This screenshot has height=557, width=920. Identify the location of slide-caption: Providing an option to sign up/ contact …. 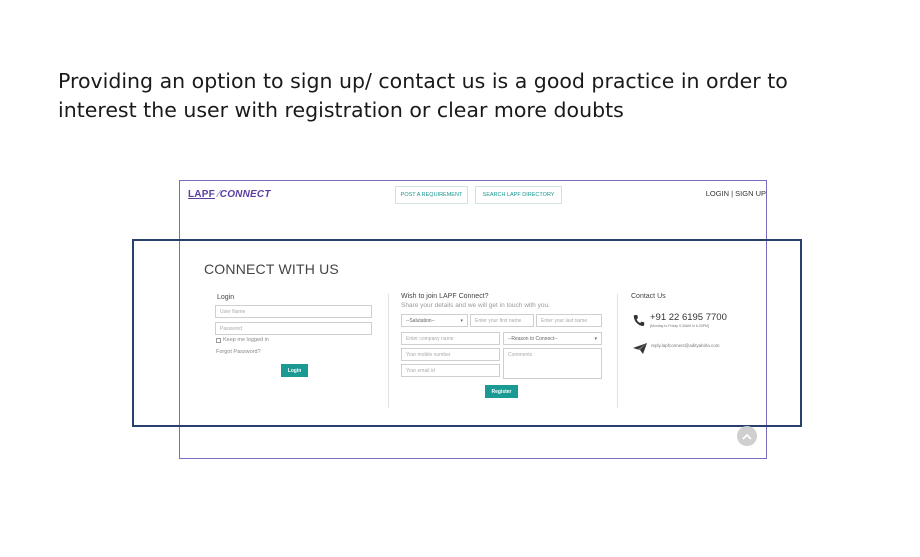
(468, 96).